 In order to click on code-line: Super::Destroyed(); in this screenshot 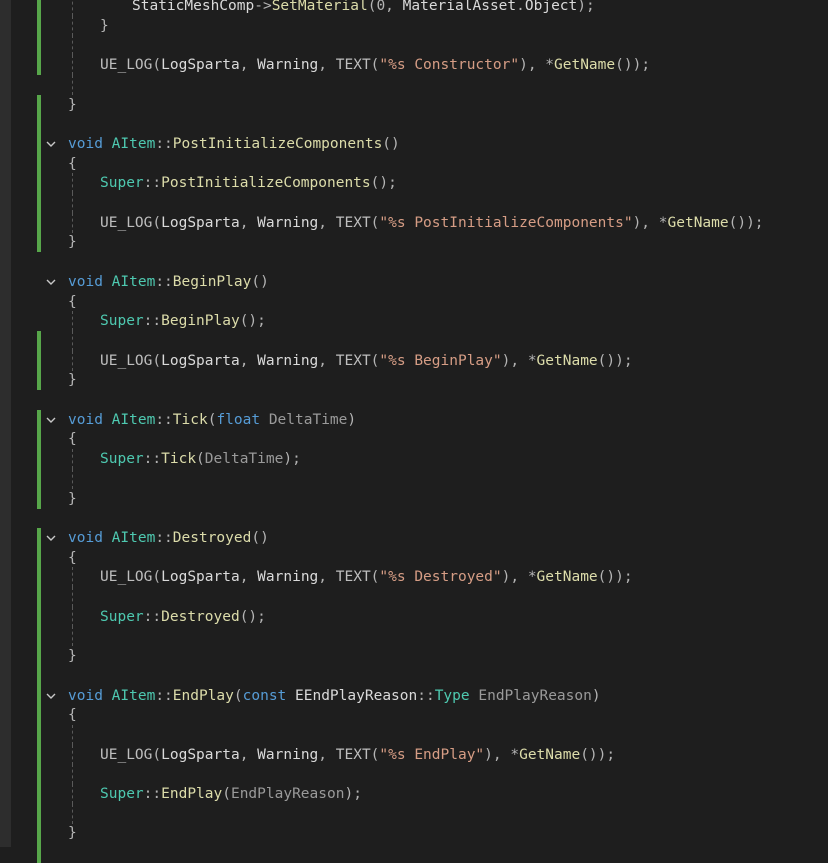, I will do `click(414, 616)`.